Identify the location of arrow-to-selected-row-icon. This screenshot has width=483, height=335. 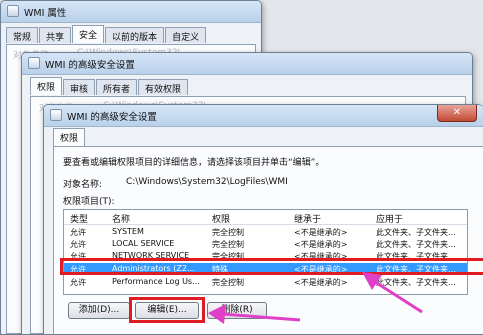
(392, 293).